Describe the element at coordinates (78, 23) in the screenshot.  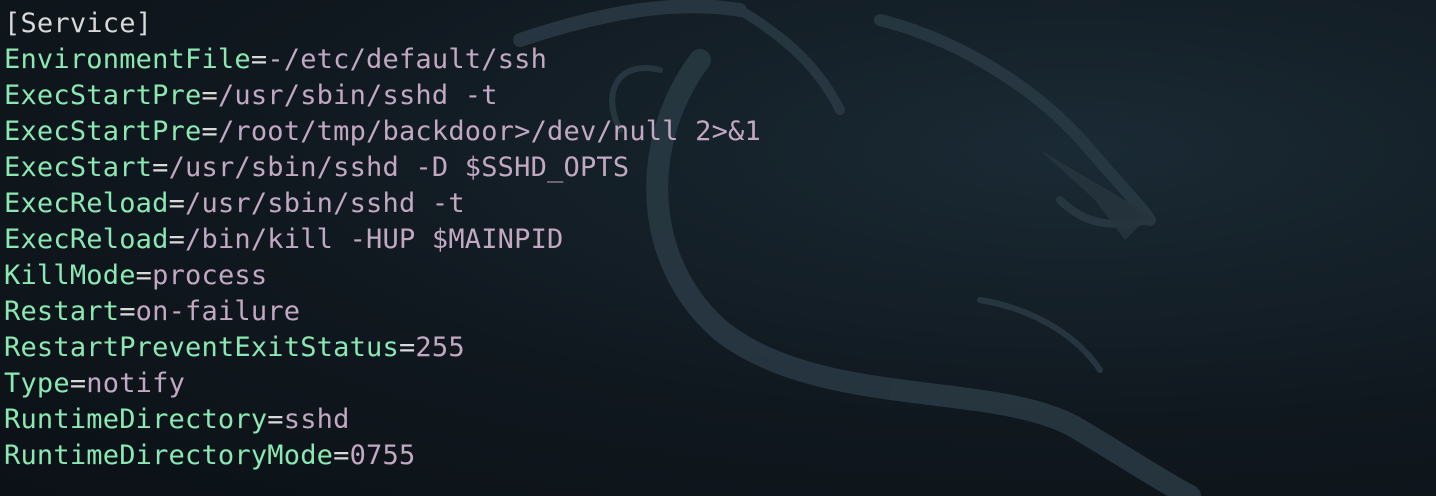
I see `section-header: [Service]` at that location.